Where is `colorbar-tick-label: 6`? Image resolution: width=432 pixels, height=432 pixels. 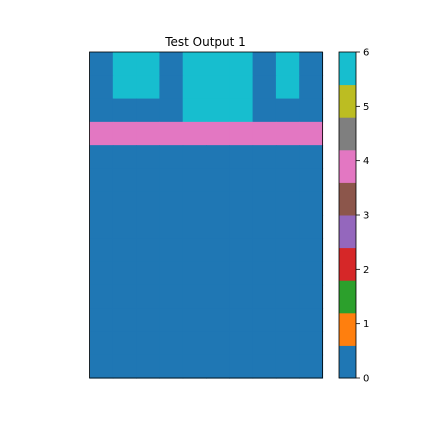 colorbar-tick-label: 6 is located at coordinates (366, 53).